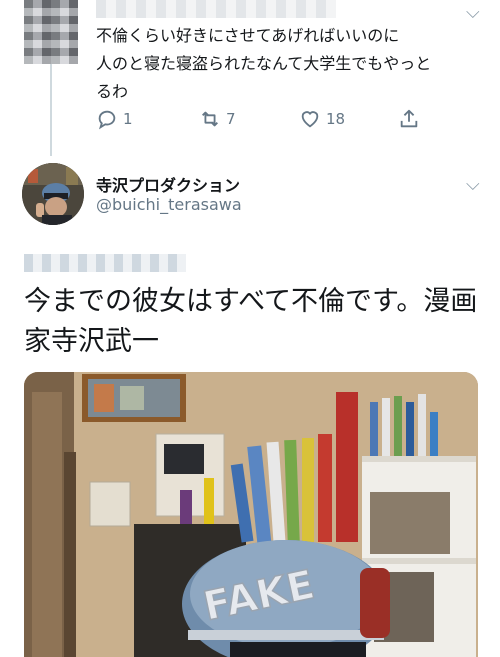  I want to click on share-icon, so click(409, 118).